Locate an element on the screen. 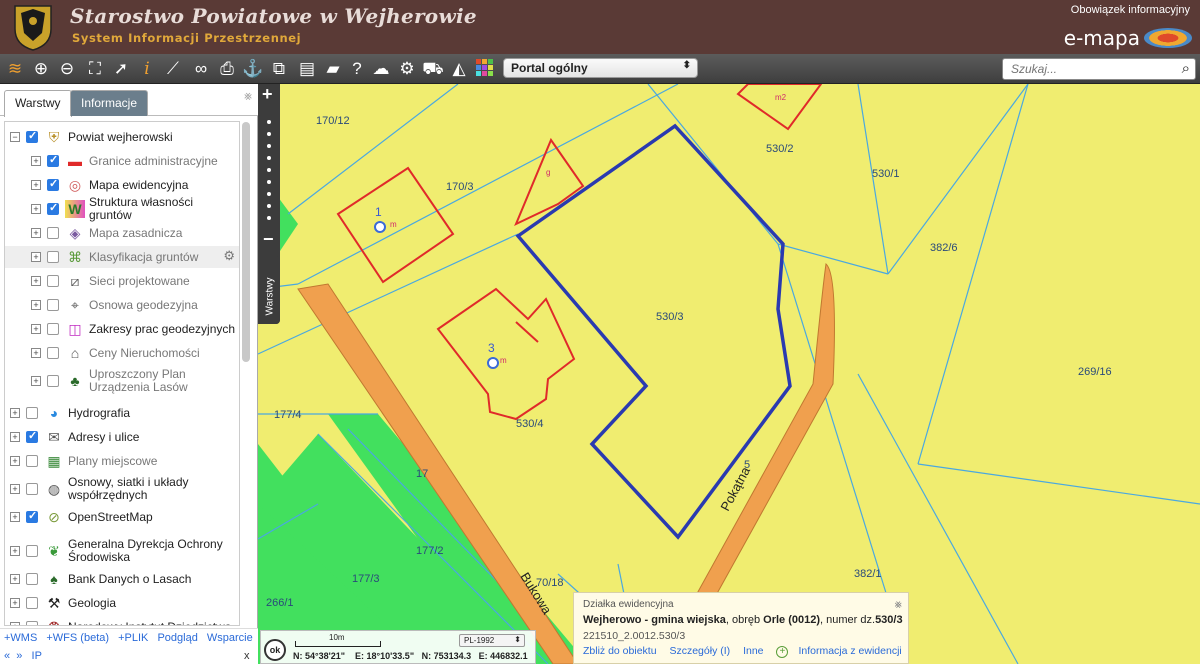  layer-row: + ▬ Granice administracyjne is located at coordinates (122, 161).